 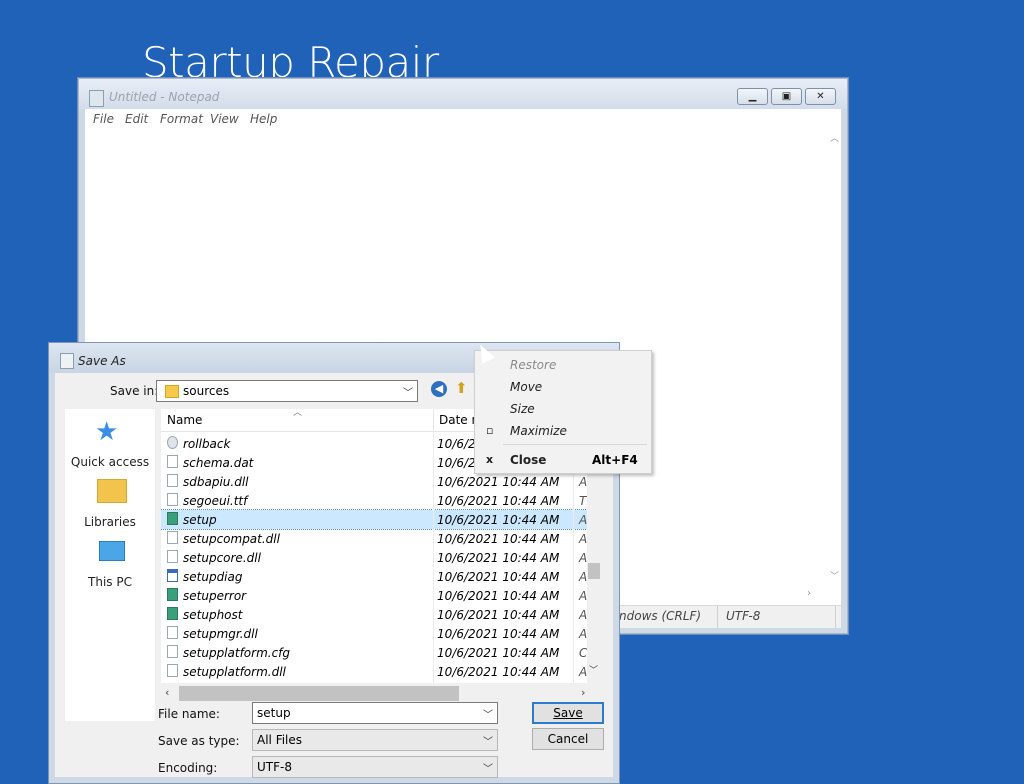 What do you see at coordinates (189, 714) in the screenshot?
I see `file-name-label: File name:` at bounding box center [189, 714].